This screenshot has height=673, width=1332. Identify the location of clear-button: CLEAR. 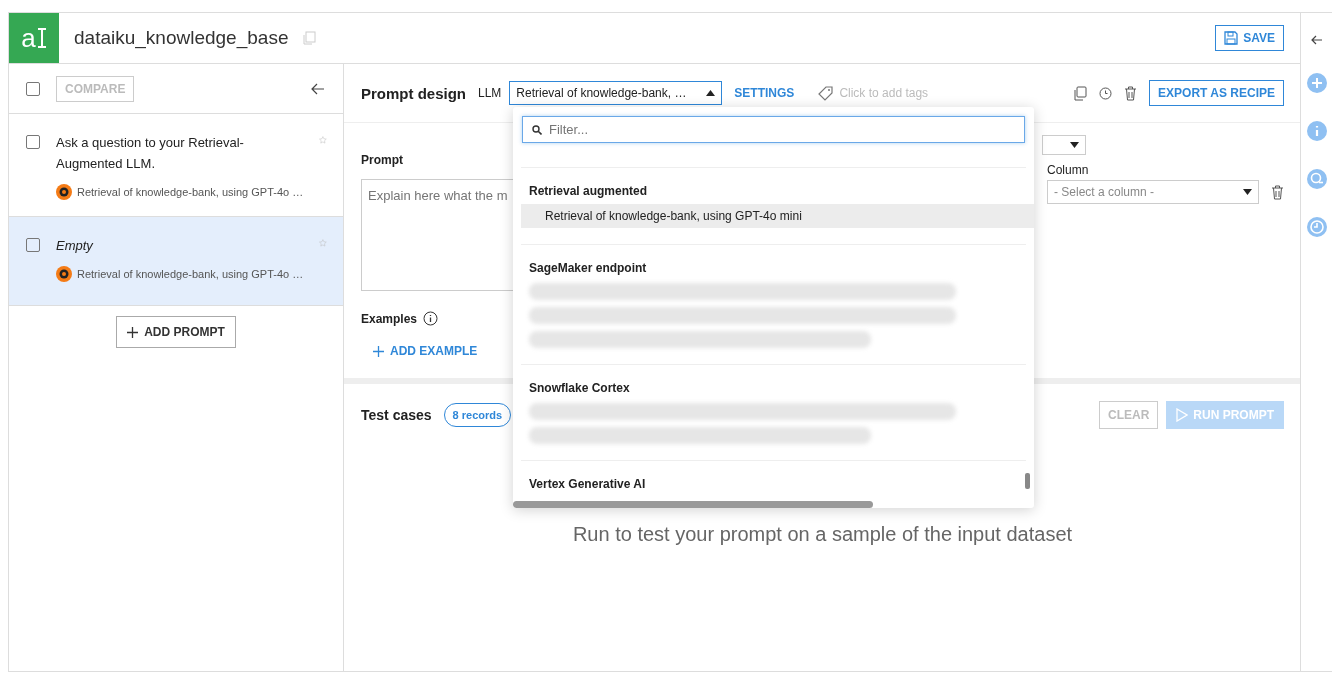
(1129, 415).